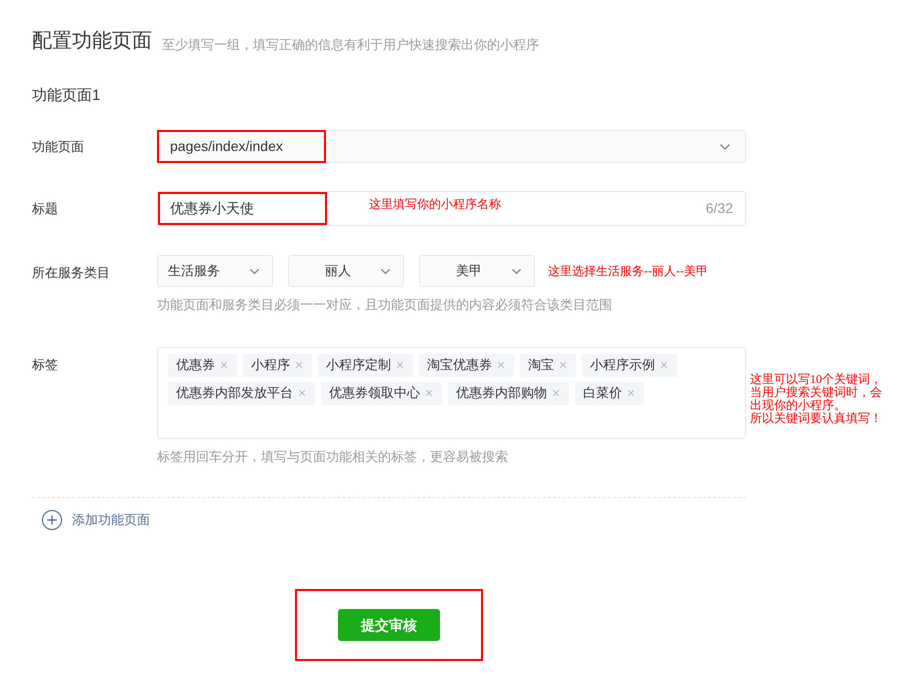 This screenshot has height=682, width=918. What do you see at coordinates (385, 305) in the screenshot?
I see `field-hint: 功能页面和服务类目必须一一对应，且功能页面提供的内容必须符合该类目范围` at bounding box center [385, 305].